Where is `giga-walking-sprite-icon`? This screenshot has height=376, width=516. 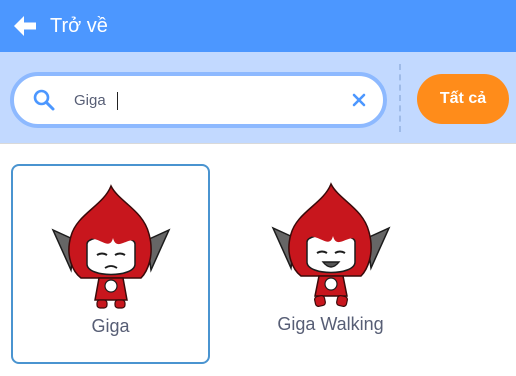
giga-walking-sprite-icon is located at coordinates (331, 247).